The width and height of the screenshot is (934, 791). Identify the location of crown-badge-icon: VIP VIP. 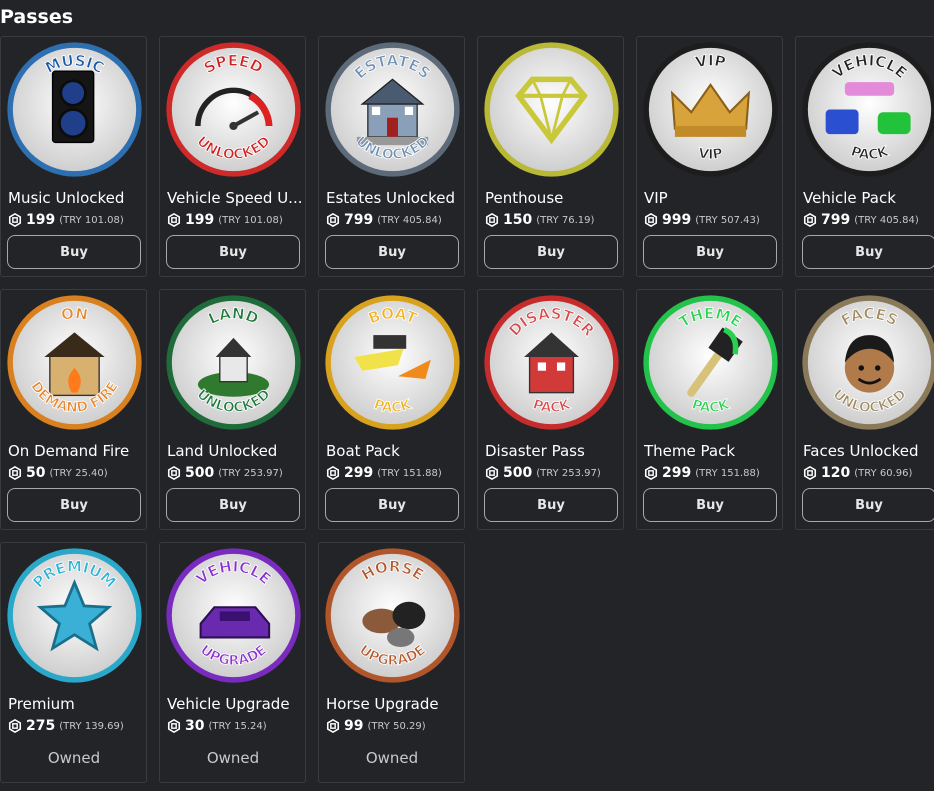
(710, 109).